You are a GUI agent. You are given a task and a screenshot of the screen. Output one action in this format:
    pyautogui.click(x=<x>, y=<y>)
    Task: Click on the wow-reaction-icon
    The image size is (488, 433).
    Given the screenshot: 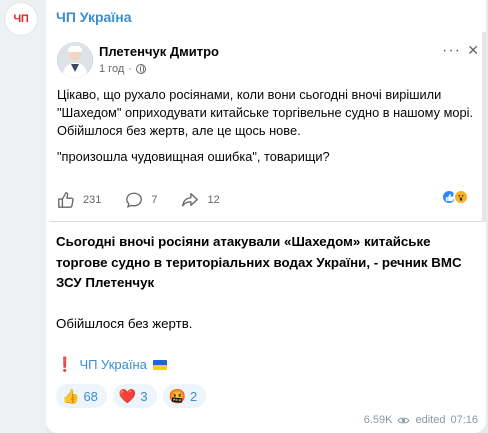 What is the action you would take?
    pyautogui.click(x=461, y=197)
    